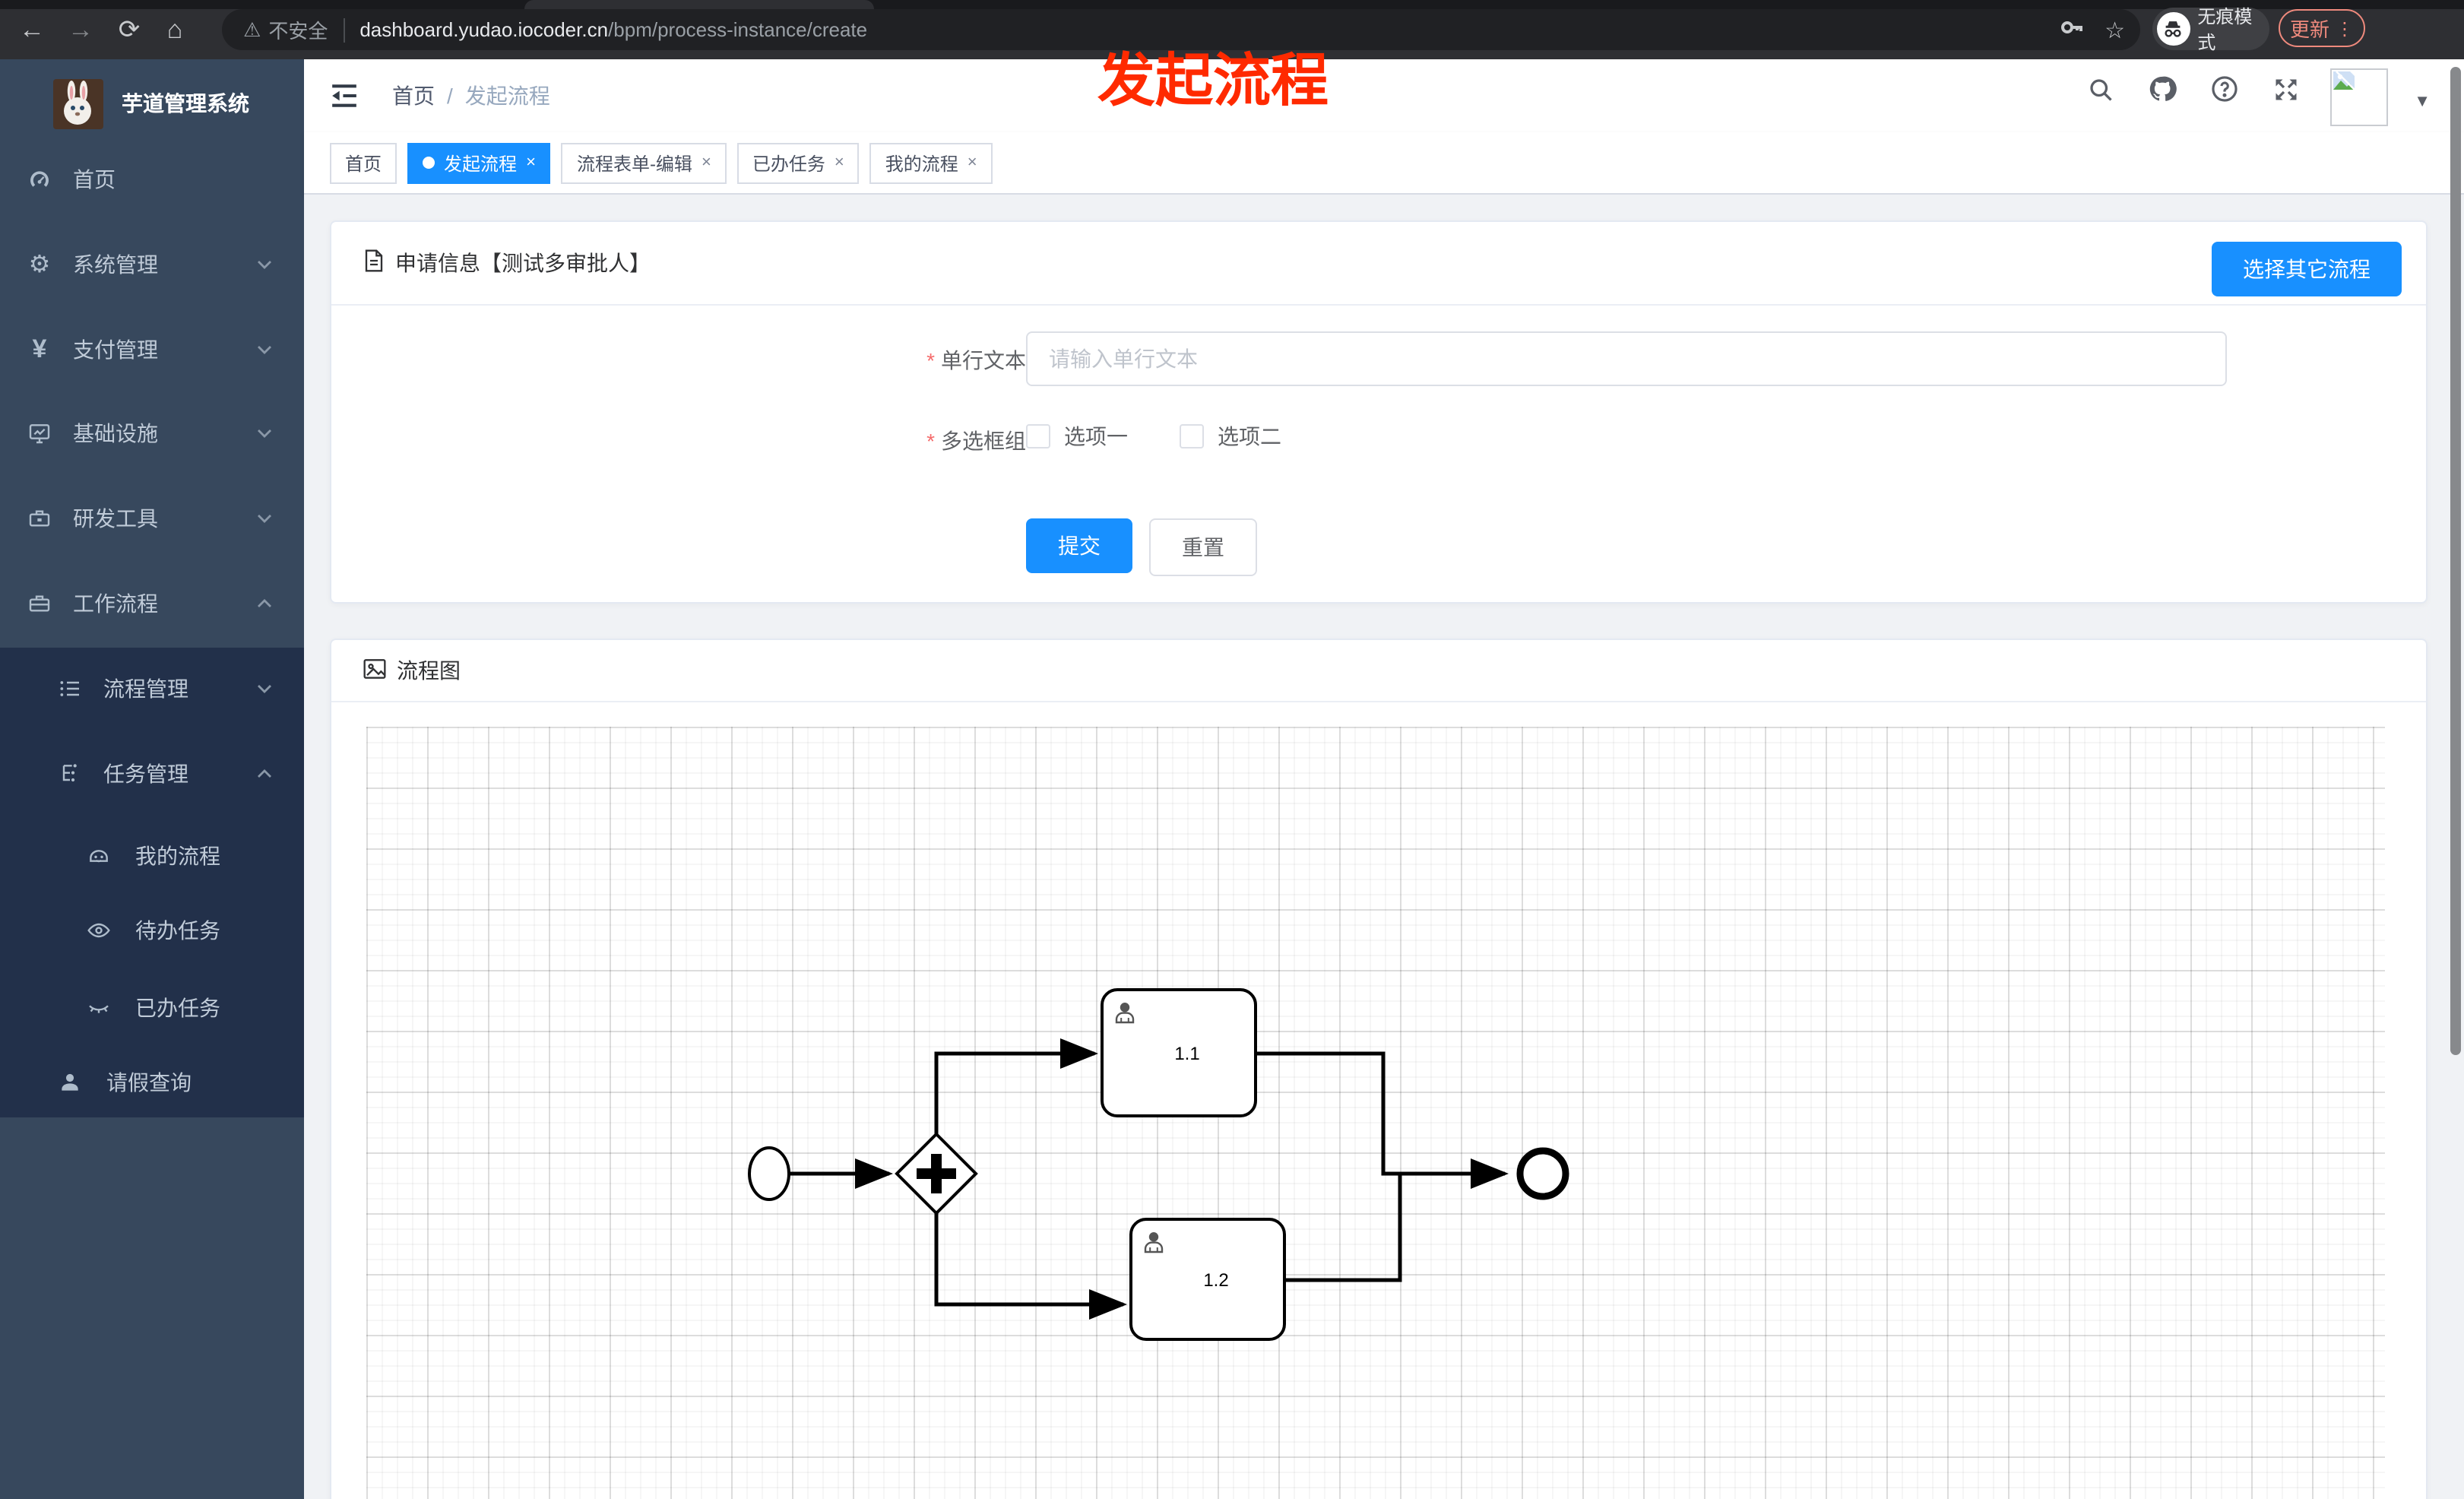 The width and height of the screenshot is (2464, 1499). I want to click on sidebar-item-label: 支付管理, so click(115, 350).